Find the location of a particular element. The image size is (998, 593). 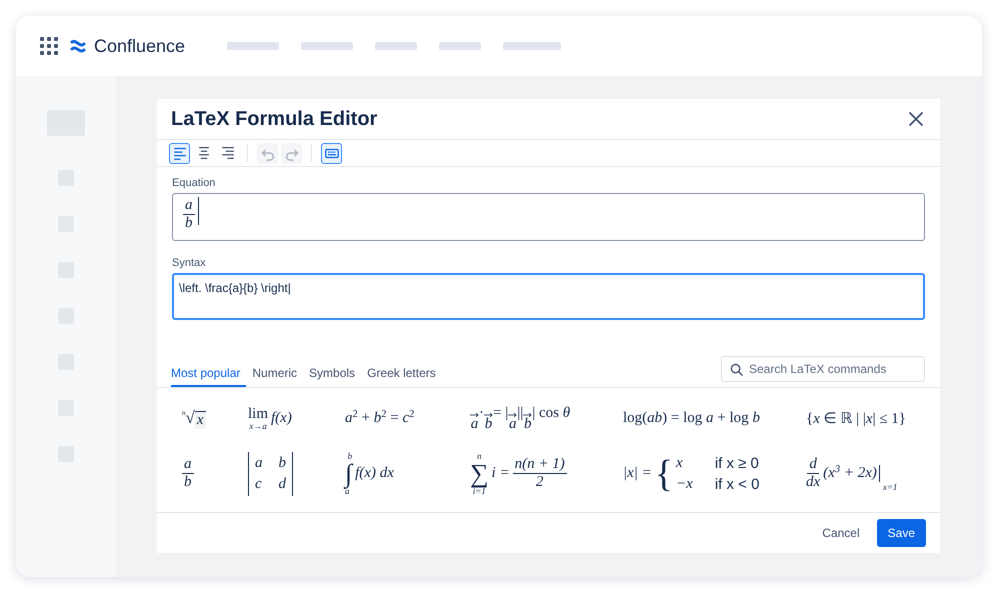

keyboard-button is located at coordinates (331, 153).